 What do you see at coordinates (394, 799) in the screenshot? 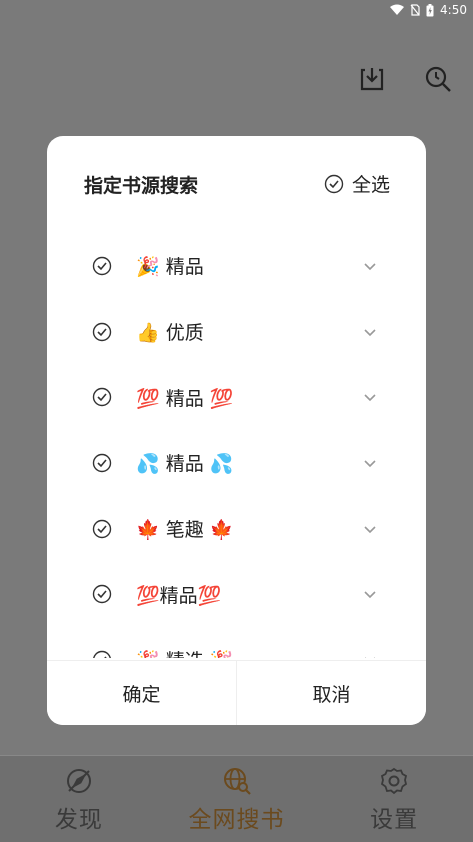
I see `nav-settings: 设置` at bounding box center [394, 799].